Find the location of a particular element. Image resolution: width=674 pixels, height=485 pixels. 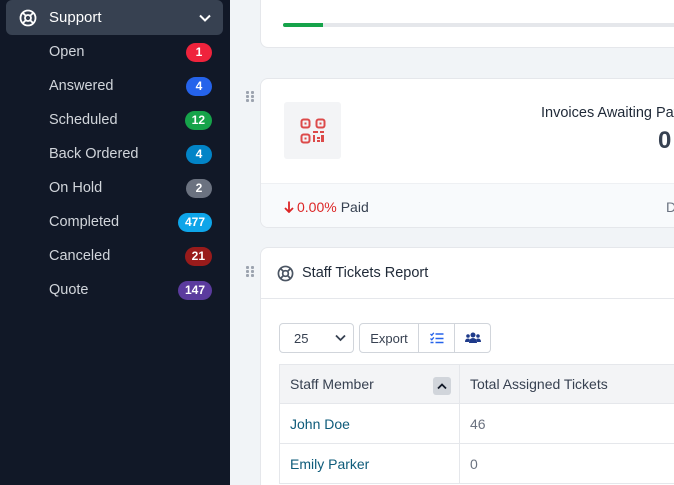

progress-fill is located at coordinates (303, 25).